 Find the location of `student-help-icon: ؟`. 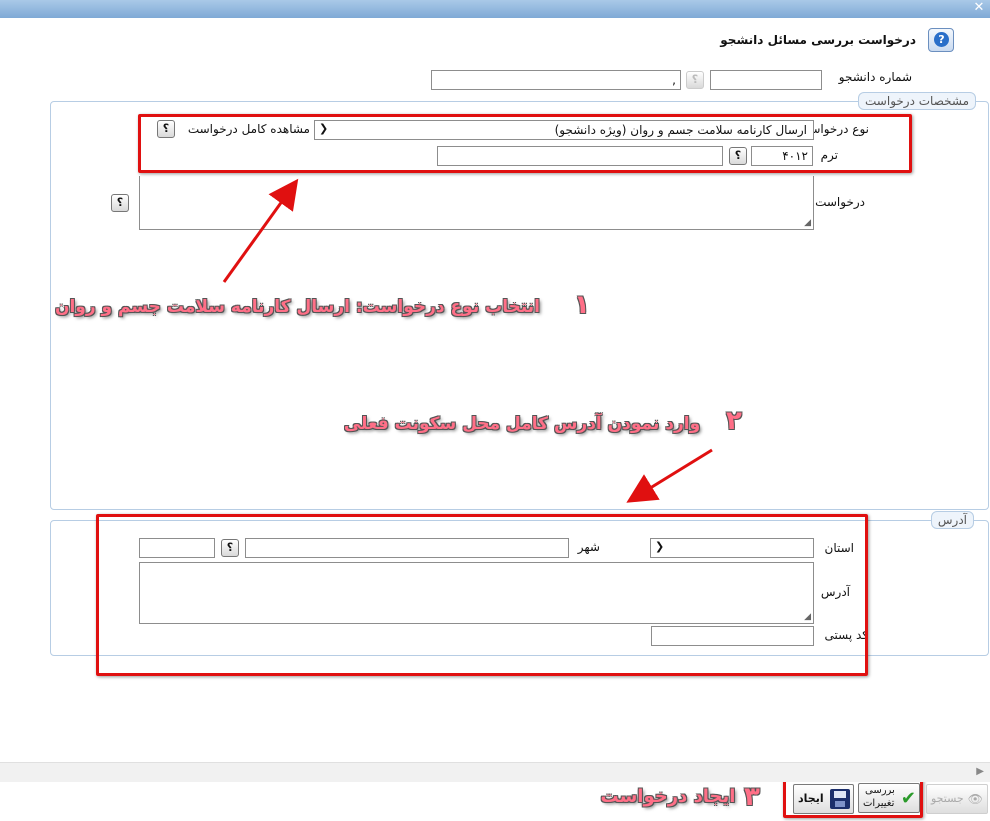

student-help-icon: ؟ is located at coordinates (695, 80).